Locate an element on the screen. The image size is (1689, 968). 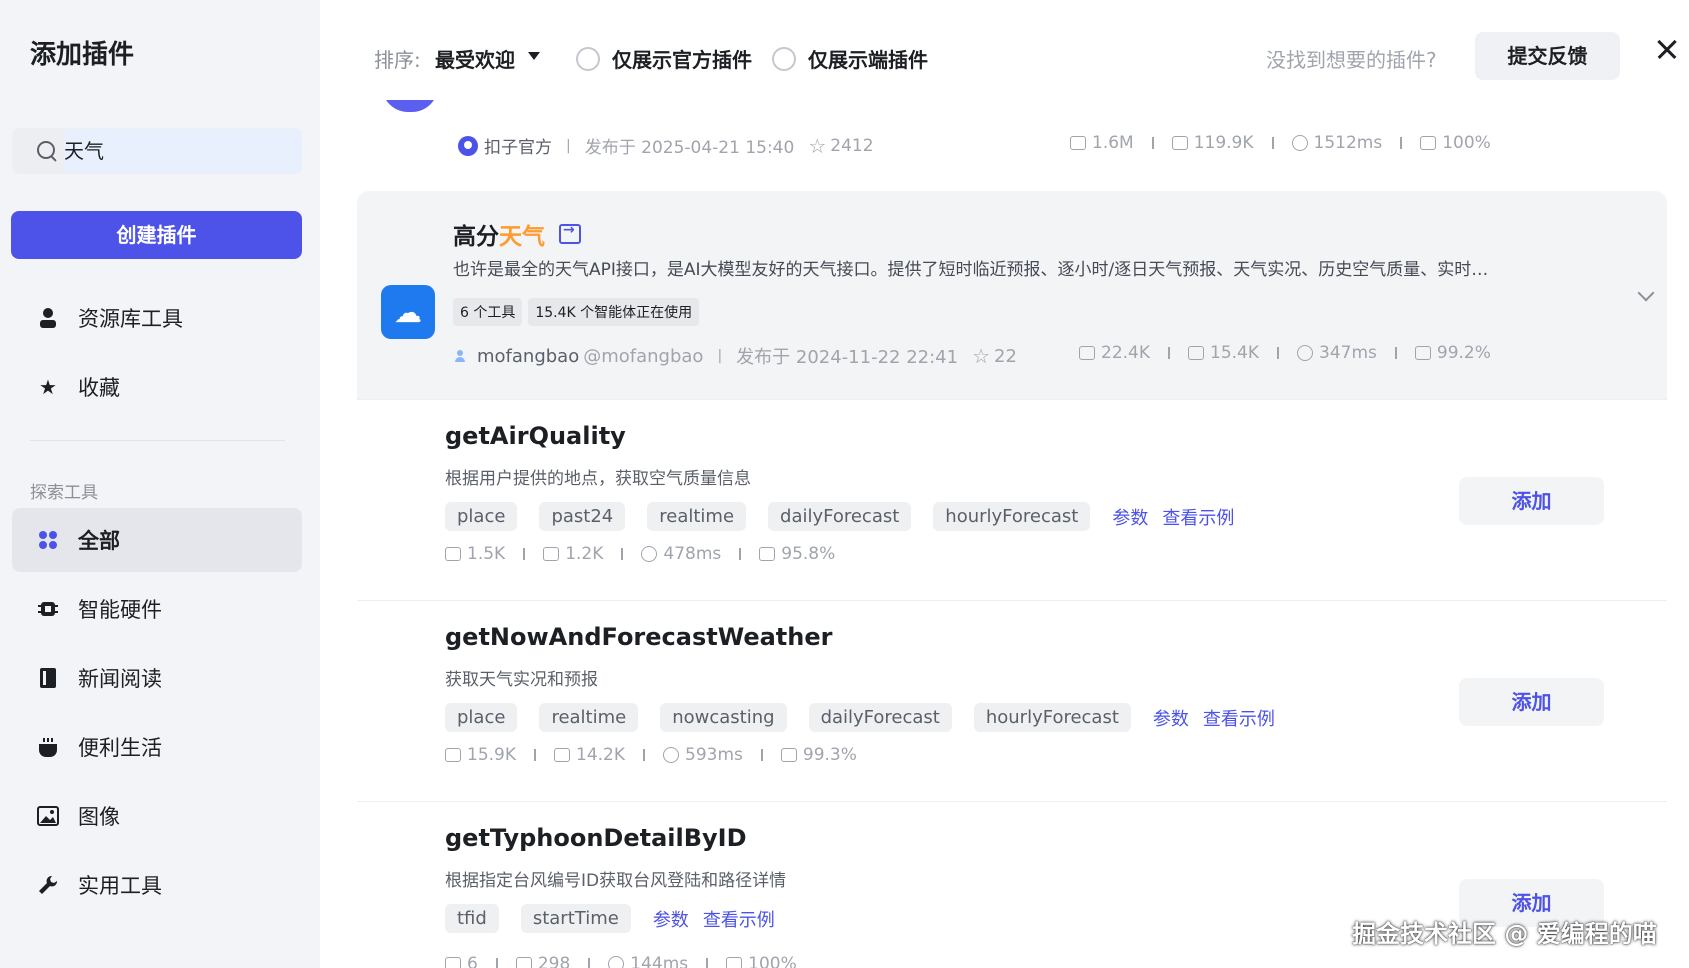
publisher: 扣子官方 is located at coordinates (505, 145).